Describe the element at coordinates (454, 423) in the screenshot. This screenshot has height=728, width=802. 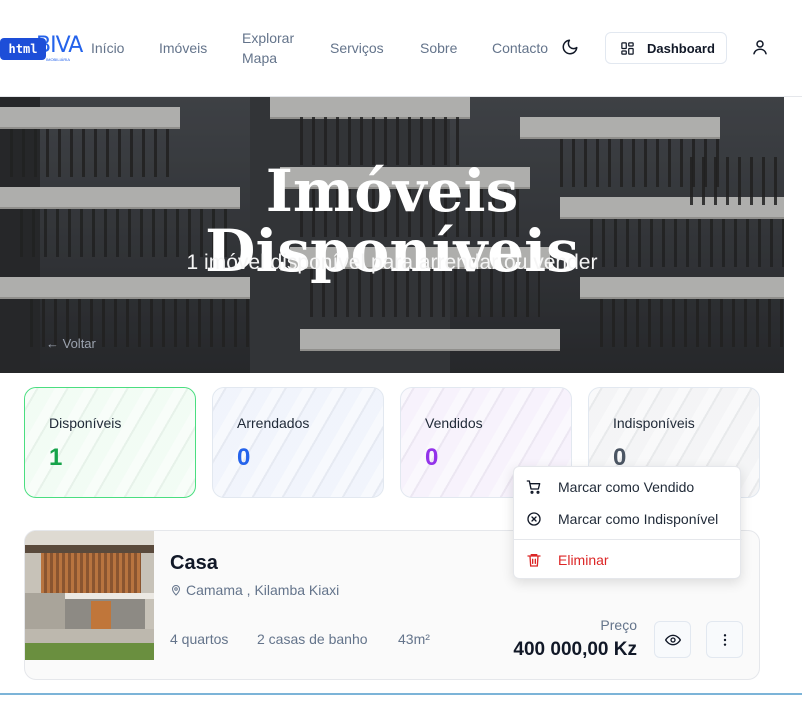
I see `stat-label: Vendidos` at that location.